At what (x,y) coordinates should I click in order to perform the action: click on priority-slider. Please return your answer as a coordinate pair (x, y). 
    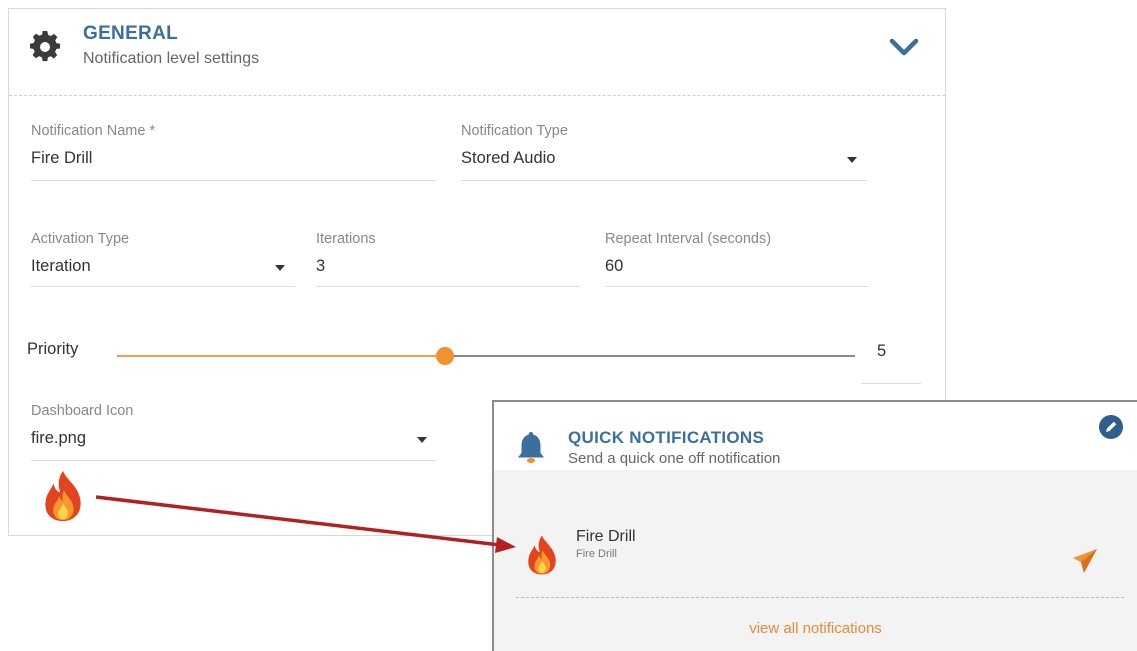
    Looking at the image, I should click on (486, 358).